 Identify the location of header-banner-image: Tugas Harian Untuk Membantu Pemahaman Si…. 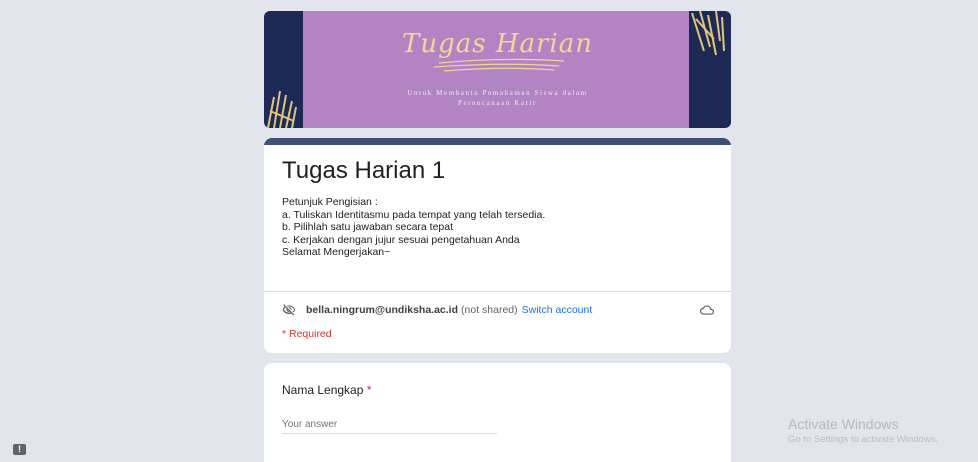
(497, 69).